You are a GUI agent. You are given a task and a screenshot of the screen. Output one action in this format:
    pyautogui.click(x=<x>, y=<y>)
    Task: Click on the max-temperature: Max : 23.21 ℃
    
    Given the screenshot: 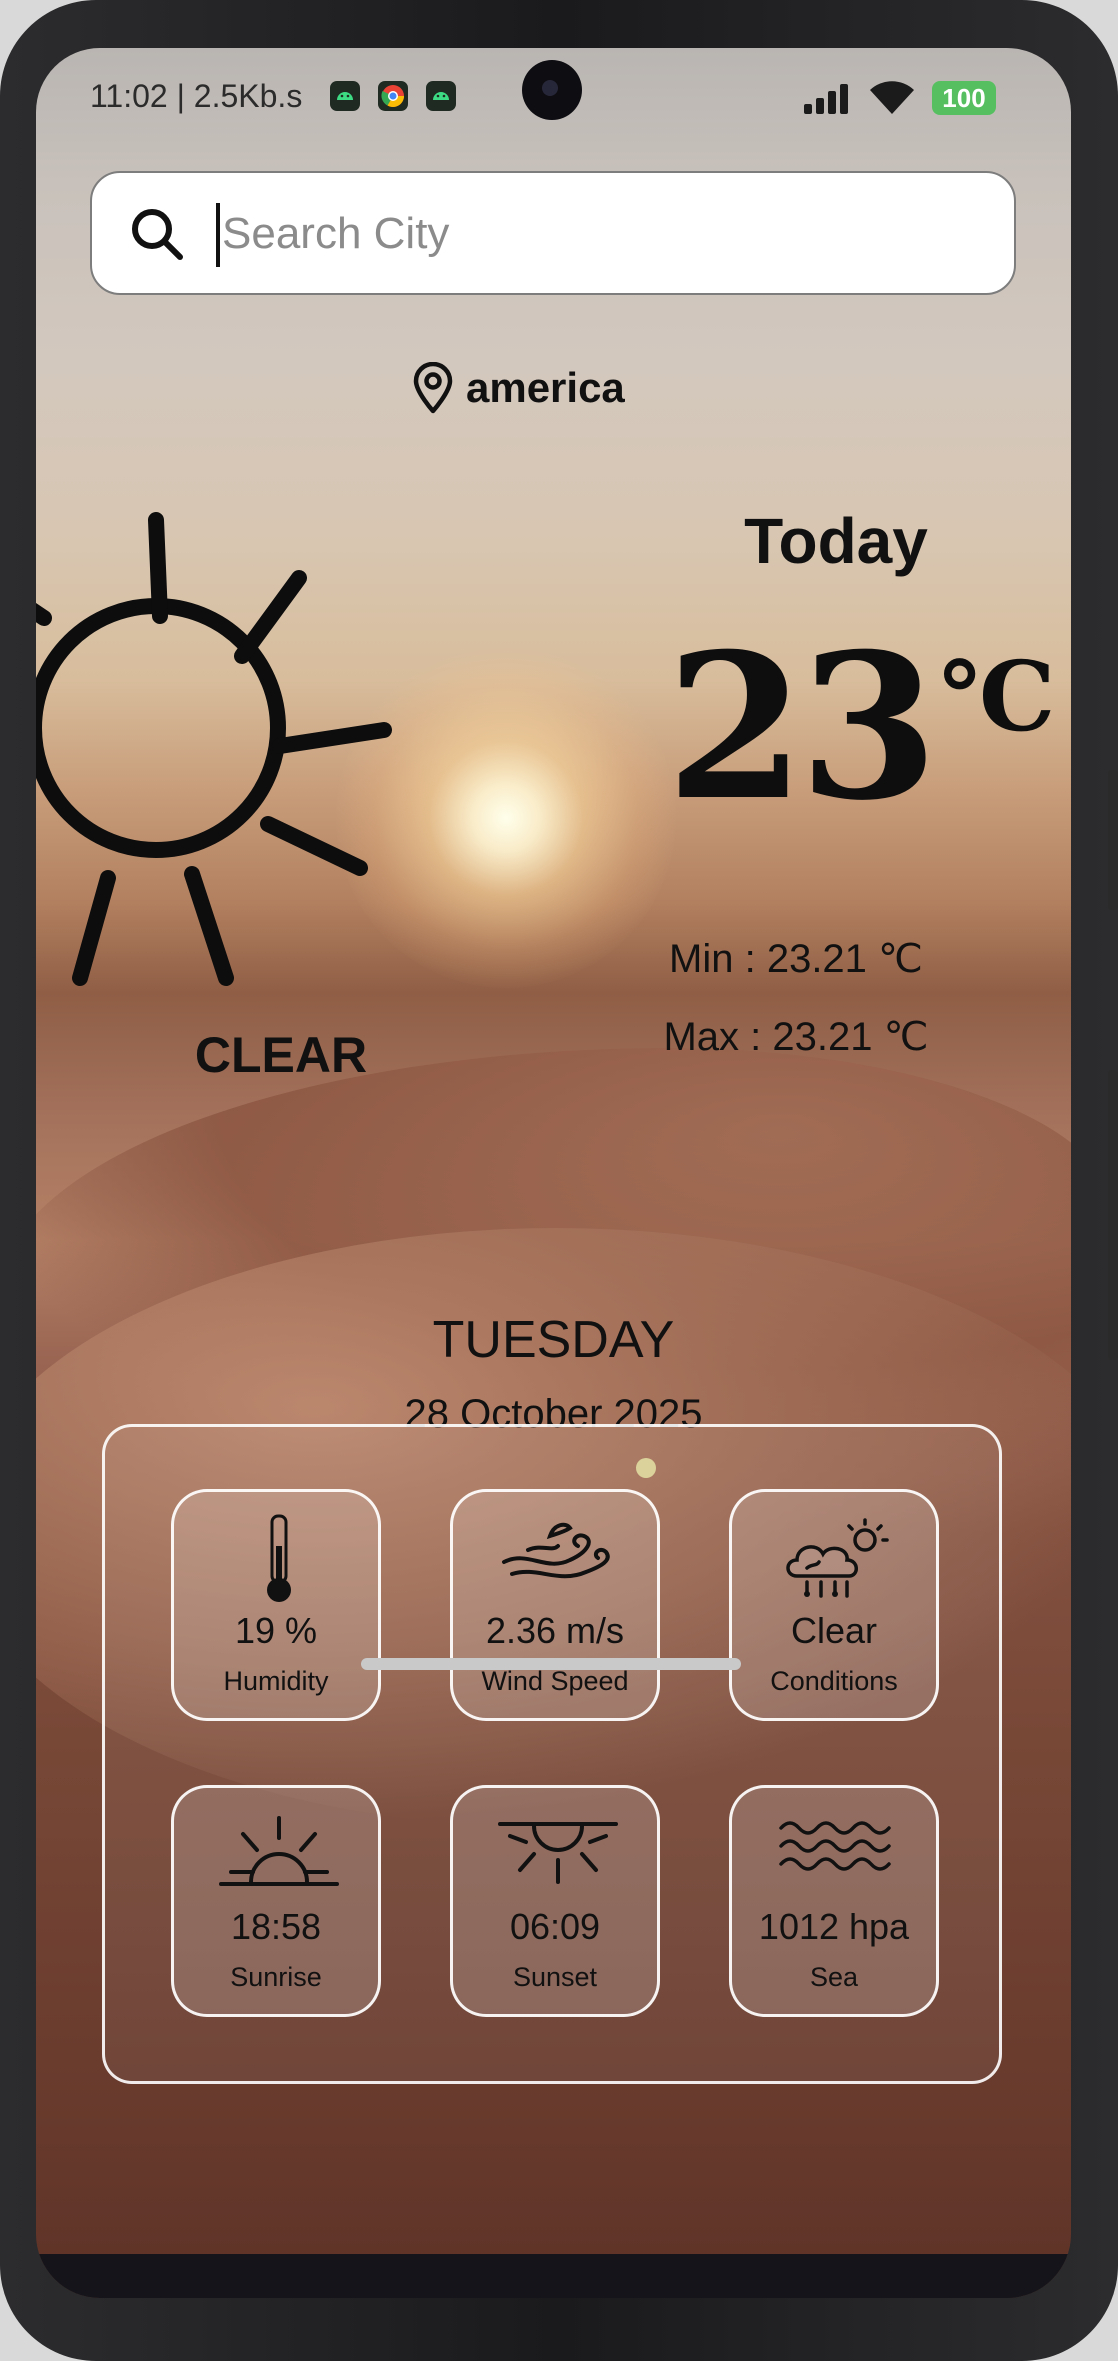 What is the action you would take?
    pyautogui.click(x=796, y=1037)
    